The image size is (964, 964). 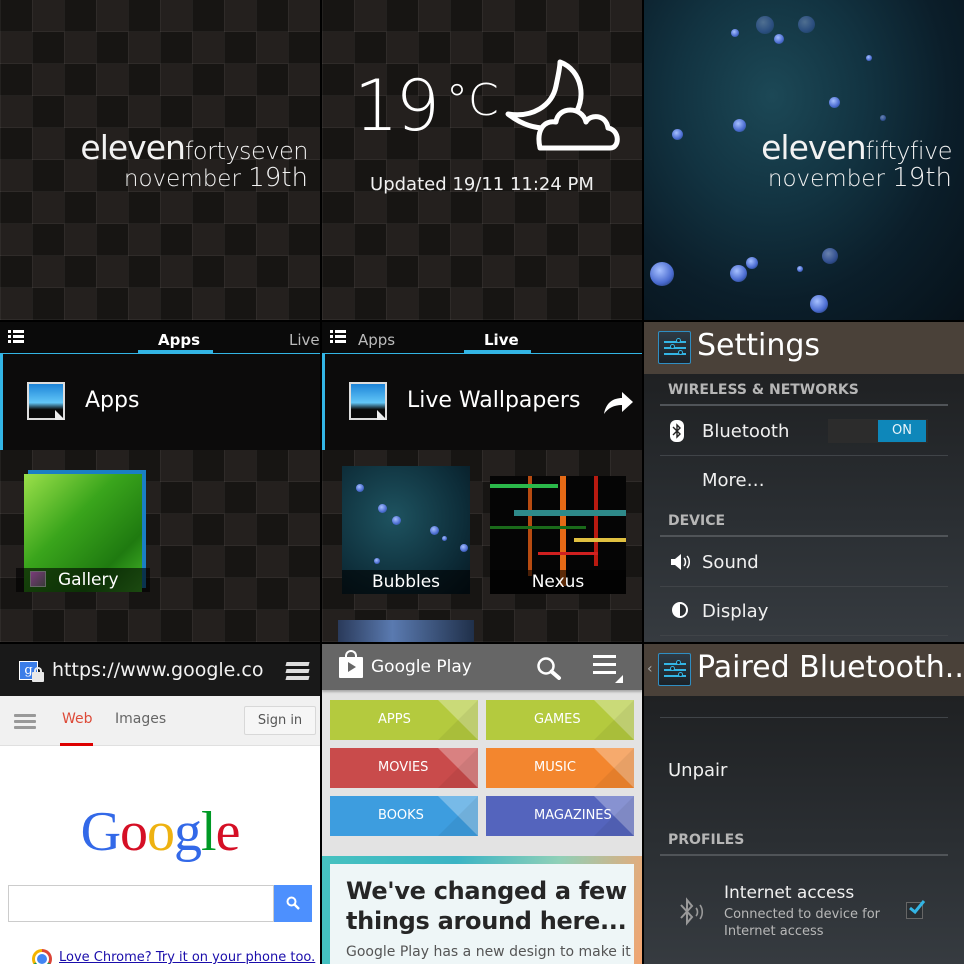 I want to click on clock-widget: elevenfiftyfive november 19th, so click(x=856, y=160).